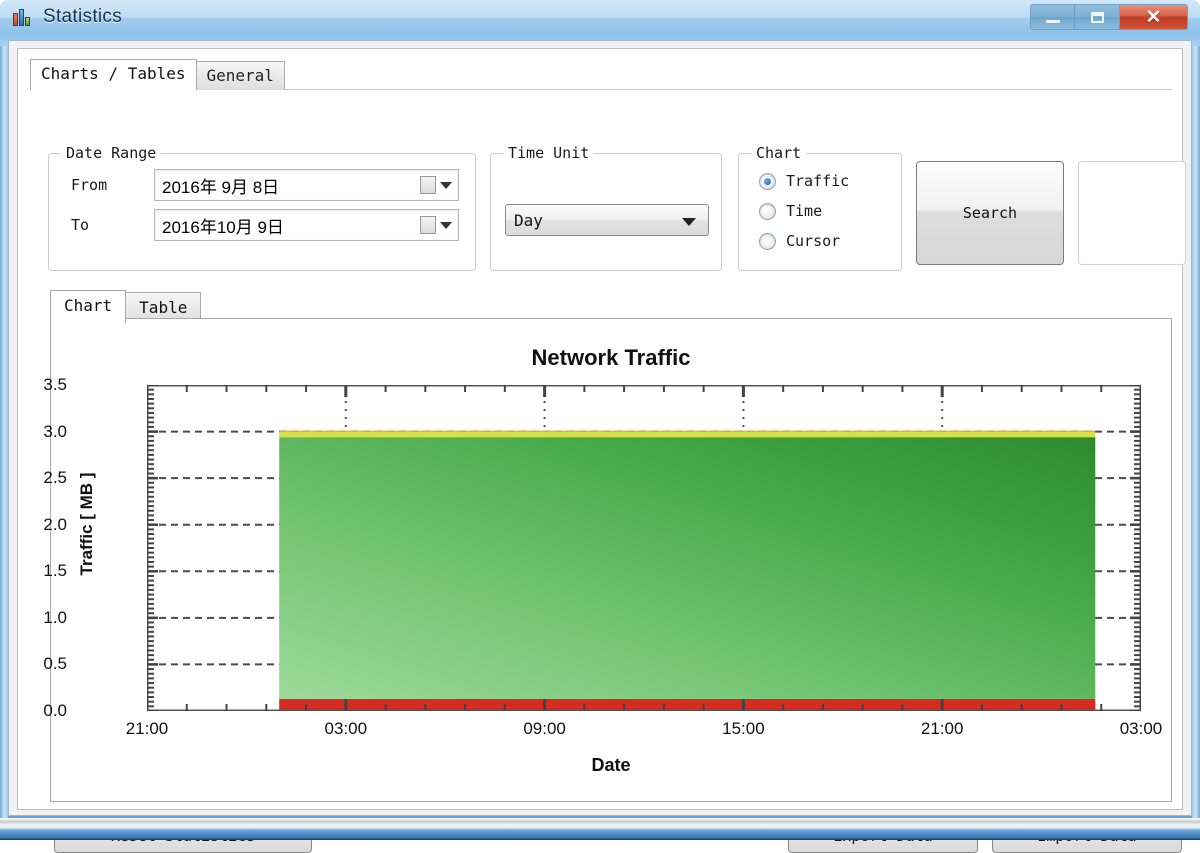 Image resolution: width=1200 pixels, height=853 pixels. Describe the element at coordinates (767, 181) in the screenshot. I see `radio-traffic-indicator` at that location.